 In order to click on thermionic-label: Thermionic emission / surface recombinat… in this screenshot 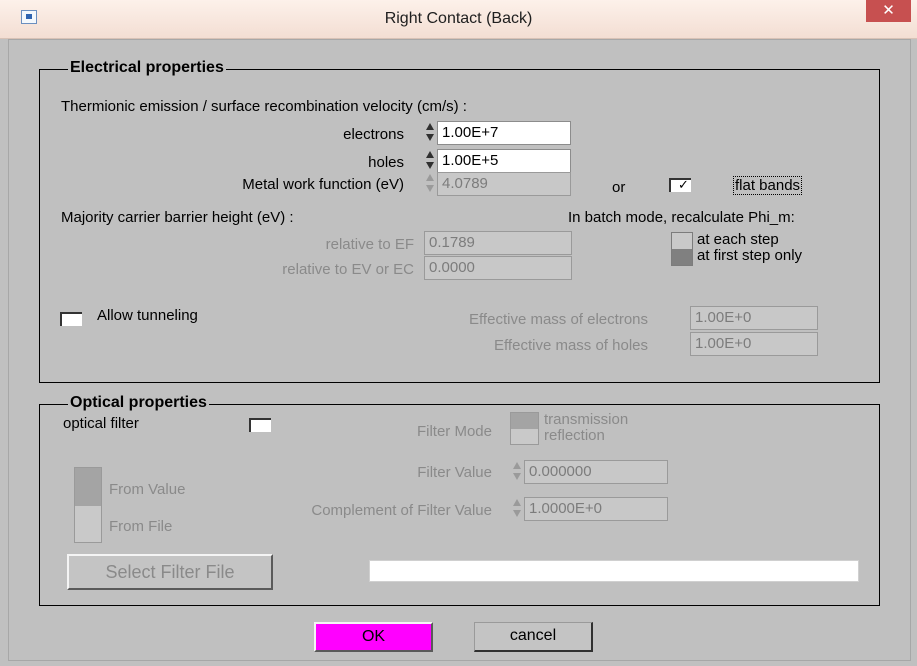, I will do `click(264, 106)`.